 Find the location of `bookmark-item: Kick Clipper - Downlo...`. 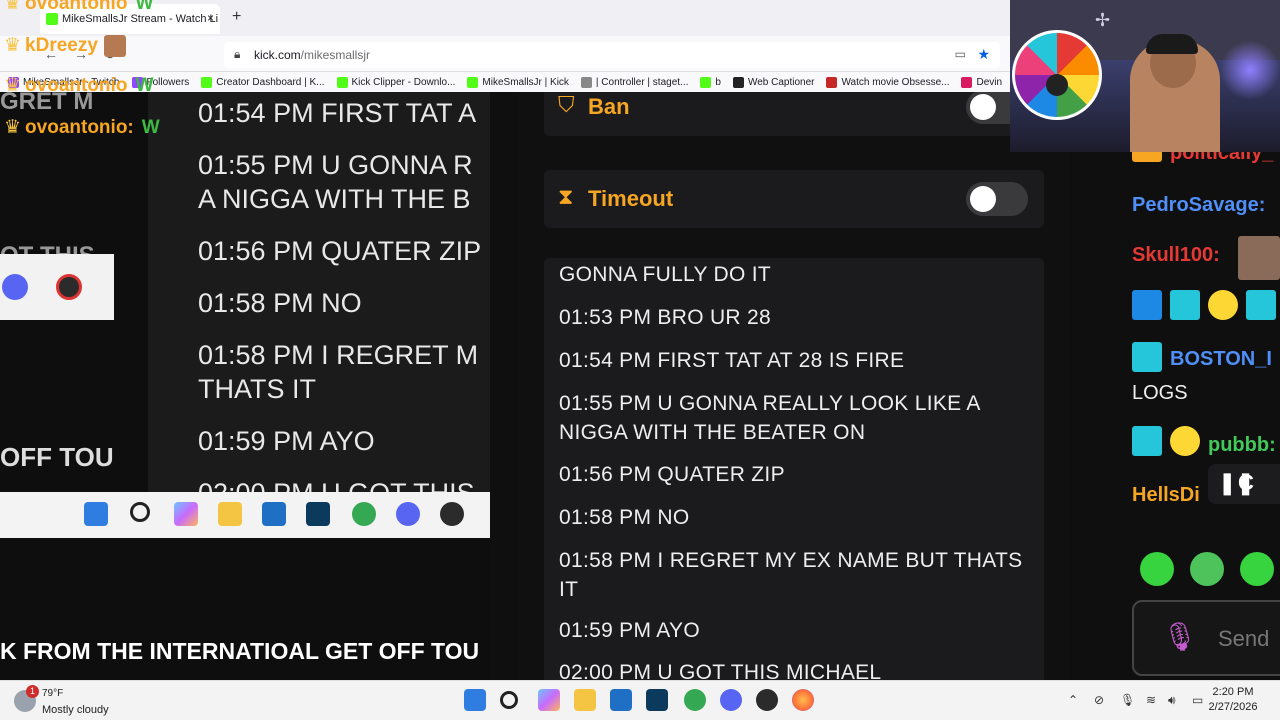

bookmark-item: Kick Clipper - Downlo... is located at coordinates (396, 82).